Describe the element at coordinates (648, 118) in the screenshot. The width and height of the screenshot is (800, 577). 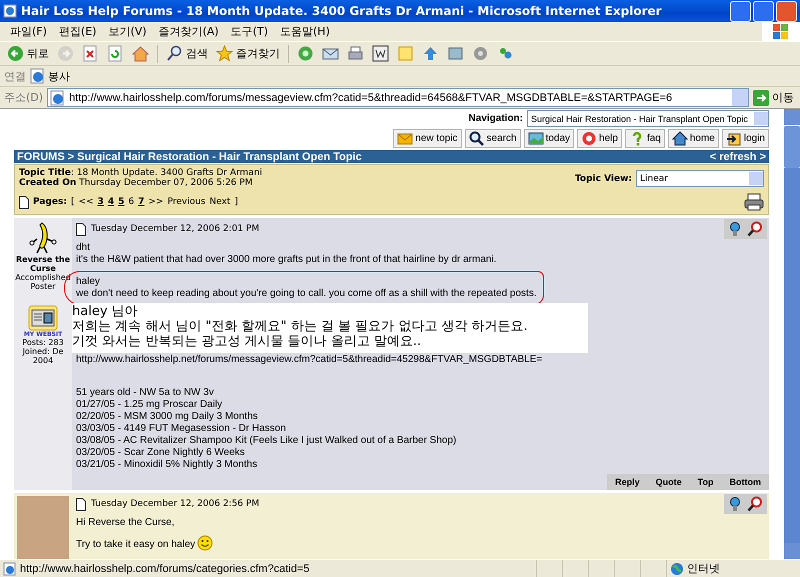
I see `navigation-select: Surgical Hair Restoration - Hair Transplant Open Topic` at that location.